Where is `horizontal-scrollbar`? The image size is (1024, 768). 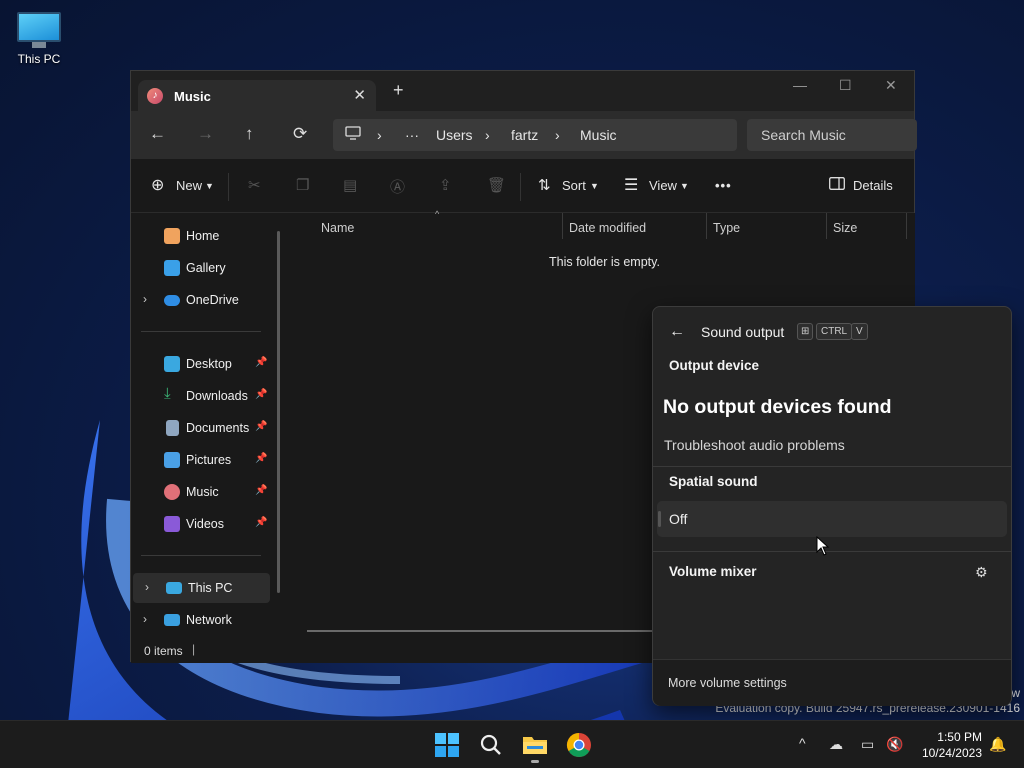
horizontal-scrollbar is located at coordinates (482, 631).